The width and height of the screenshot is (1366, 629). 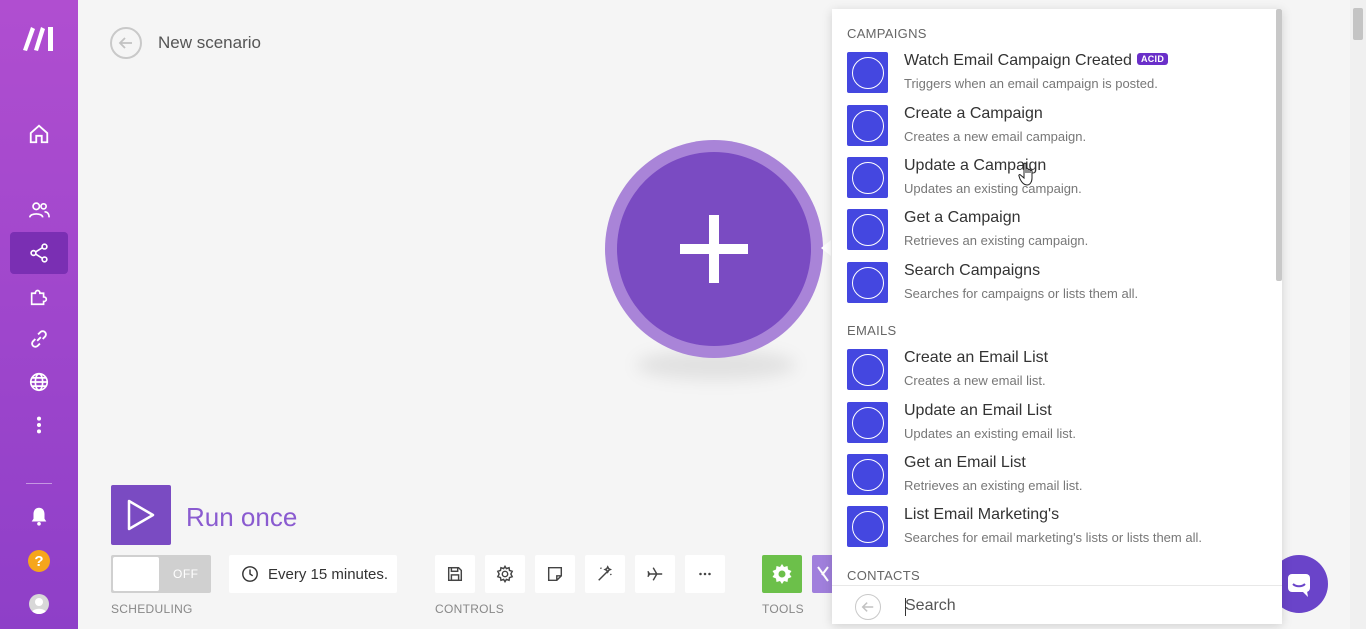 I want to click on help-label: ?, so click(x=39, y=561).